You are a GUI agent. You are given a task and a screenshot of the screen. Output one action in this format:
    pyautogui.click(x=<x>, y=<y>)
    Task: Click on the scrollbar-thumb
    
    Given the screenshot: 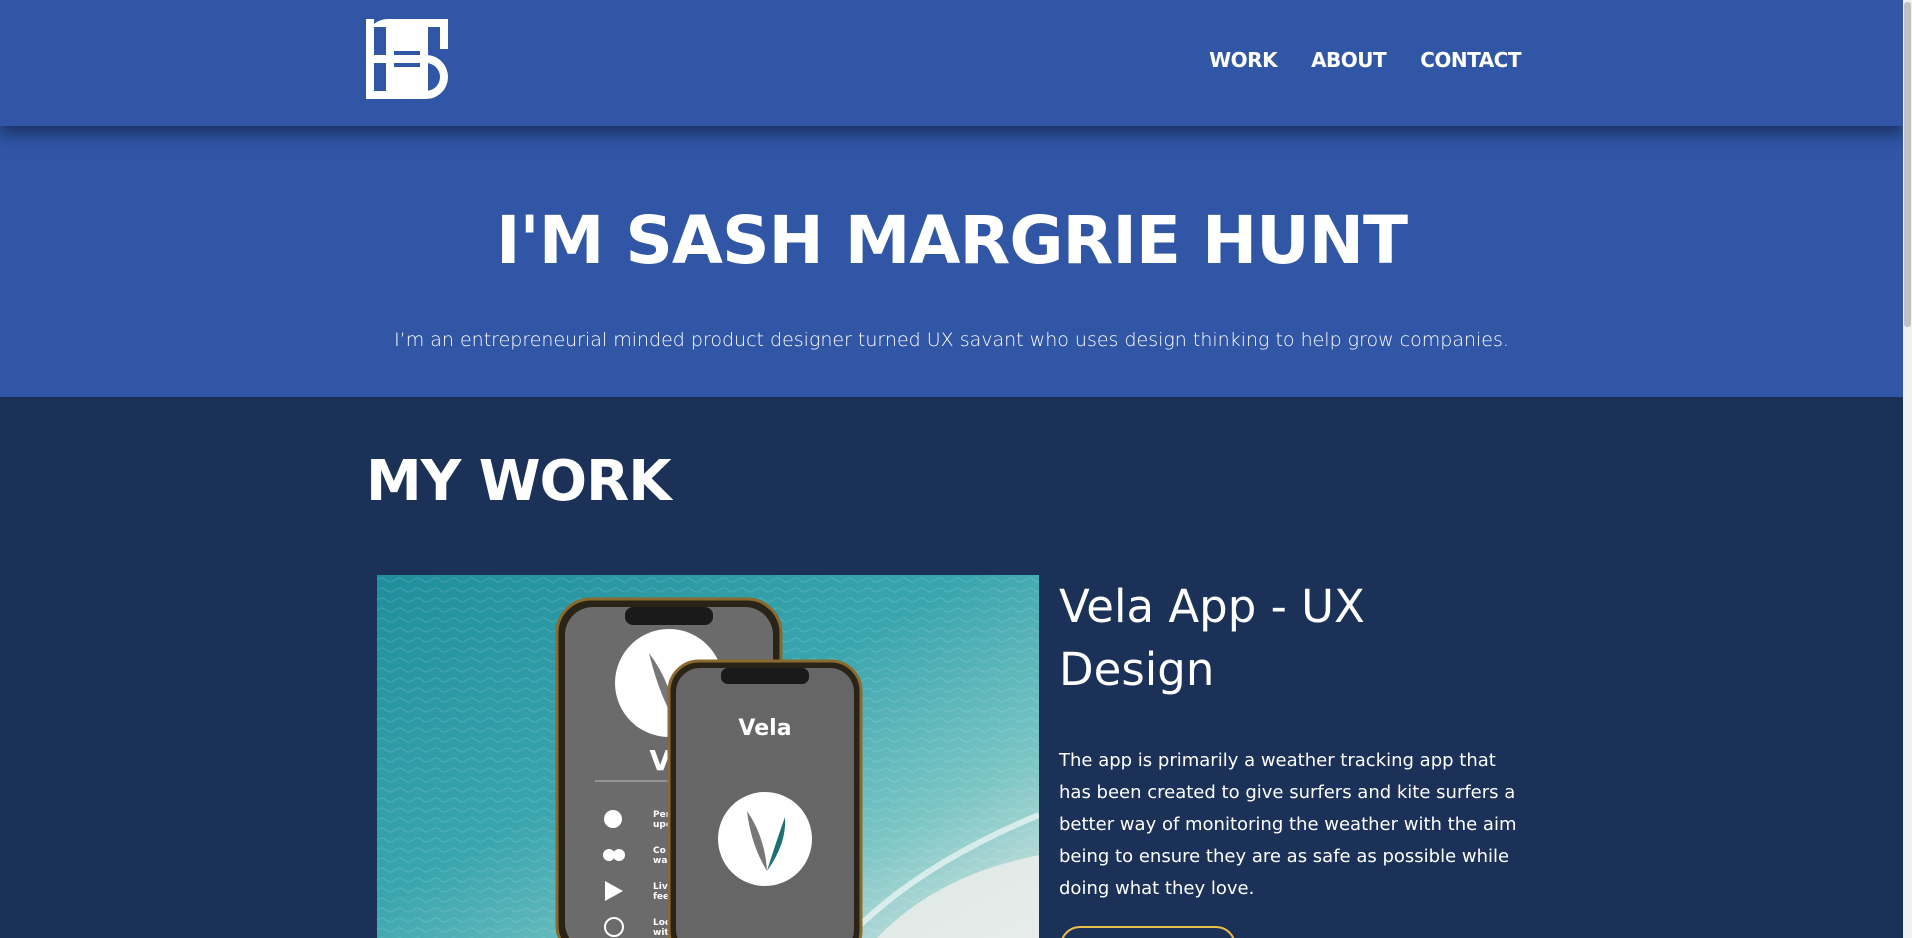 What is the action you would take?
    pyautogui.click(x=1907, y=164)
    